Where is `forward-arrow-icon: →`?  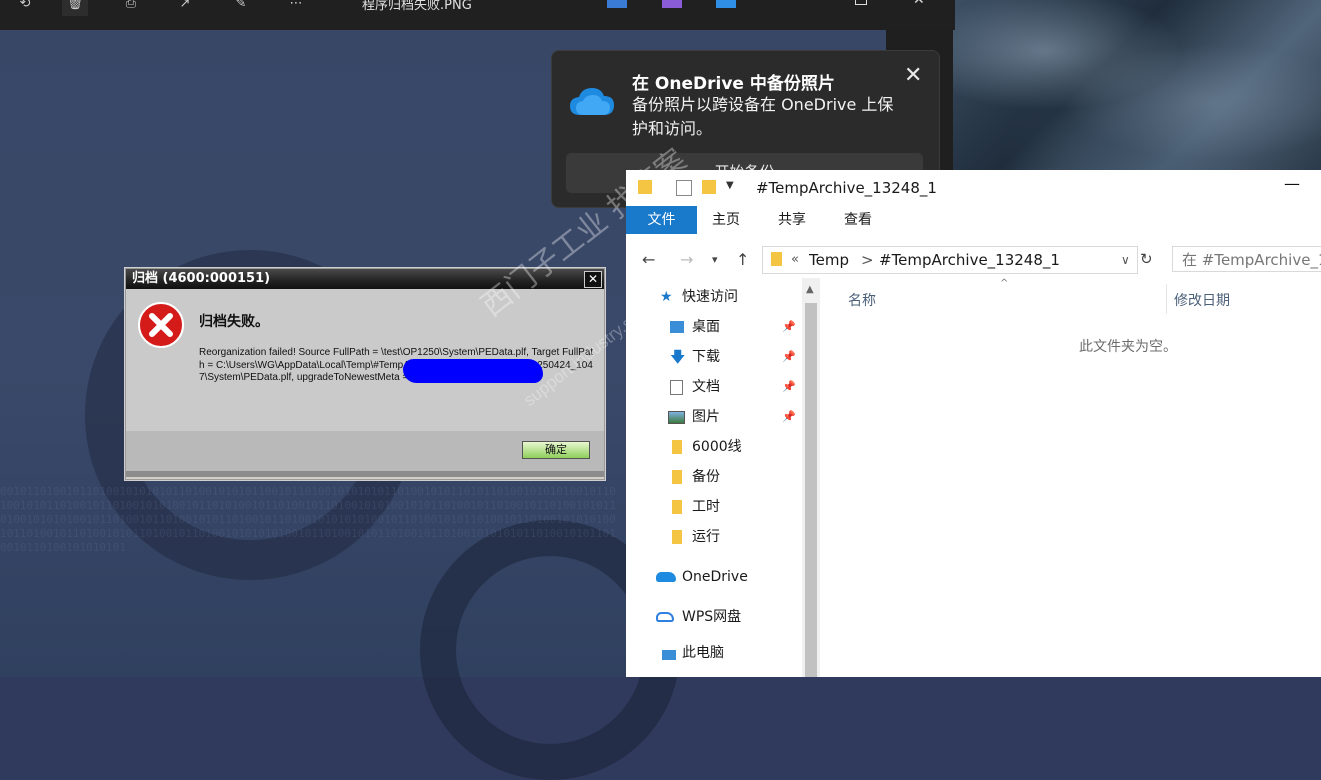
forward-arrow-icon: → is located at coordinates (686, 259).